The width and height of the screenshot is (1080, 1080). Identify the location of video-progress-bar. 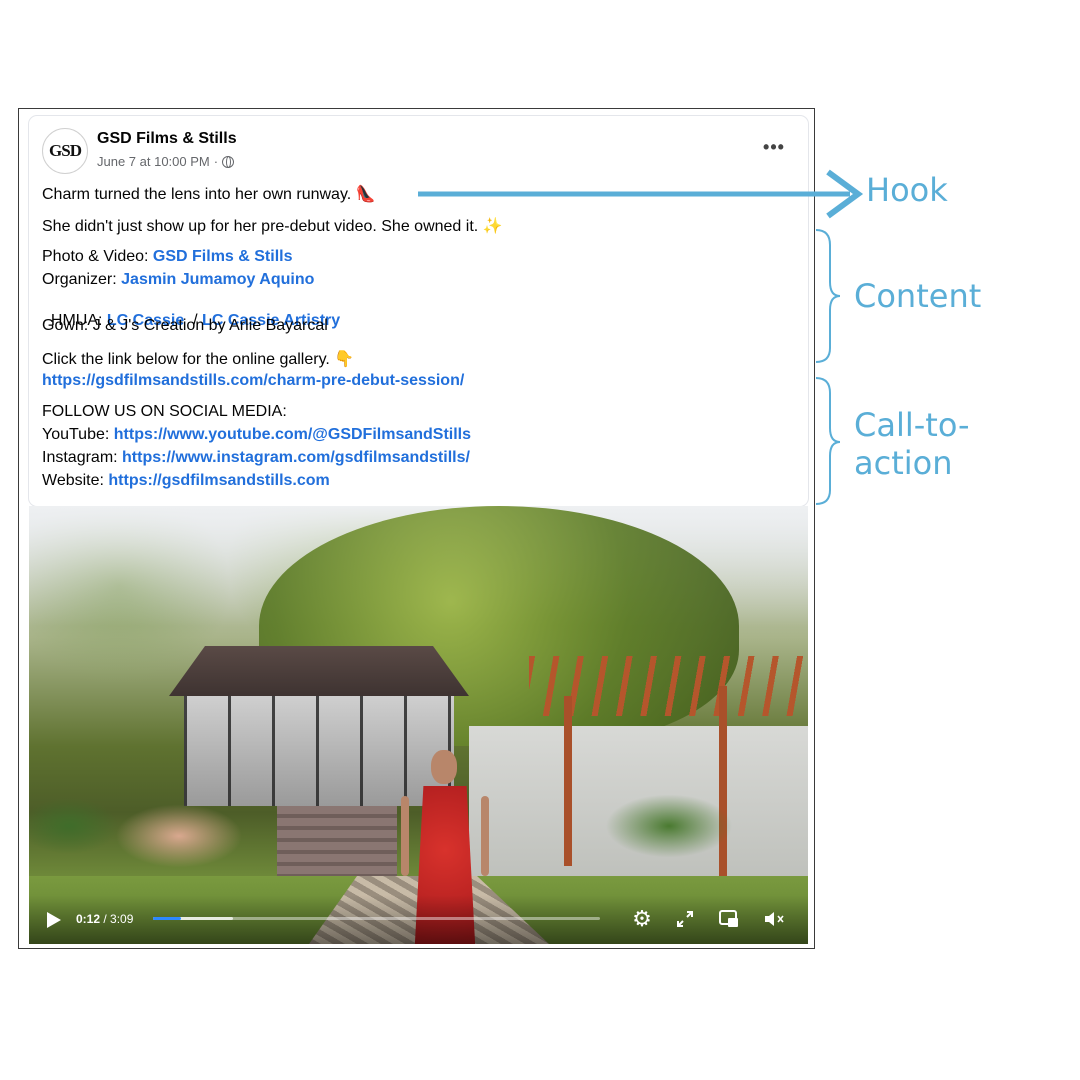
(376, 918).